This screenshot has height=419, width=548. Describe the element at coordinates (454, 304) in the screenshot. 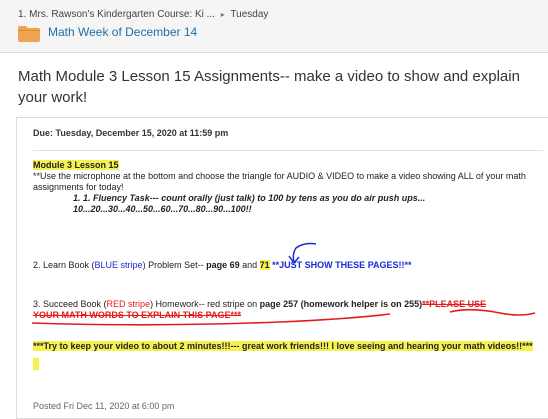

I see `succeed-note-a: **PLEASE USE` at that location.